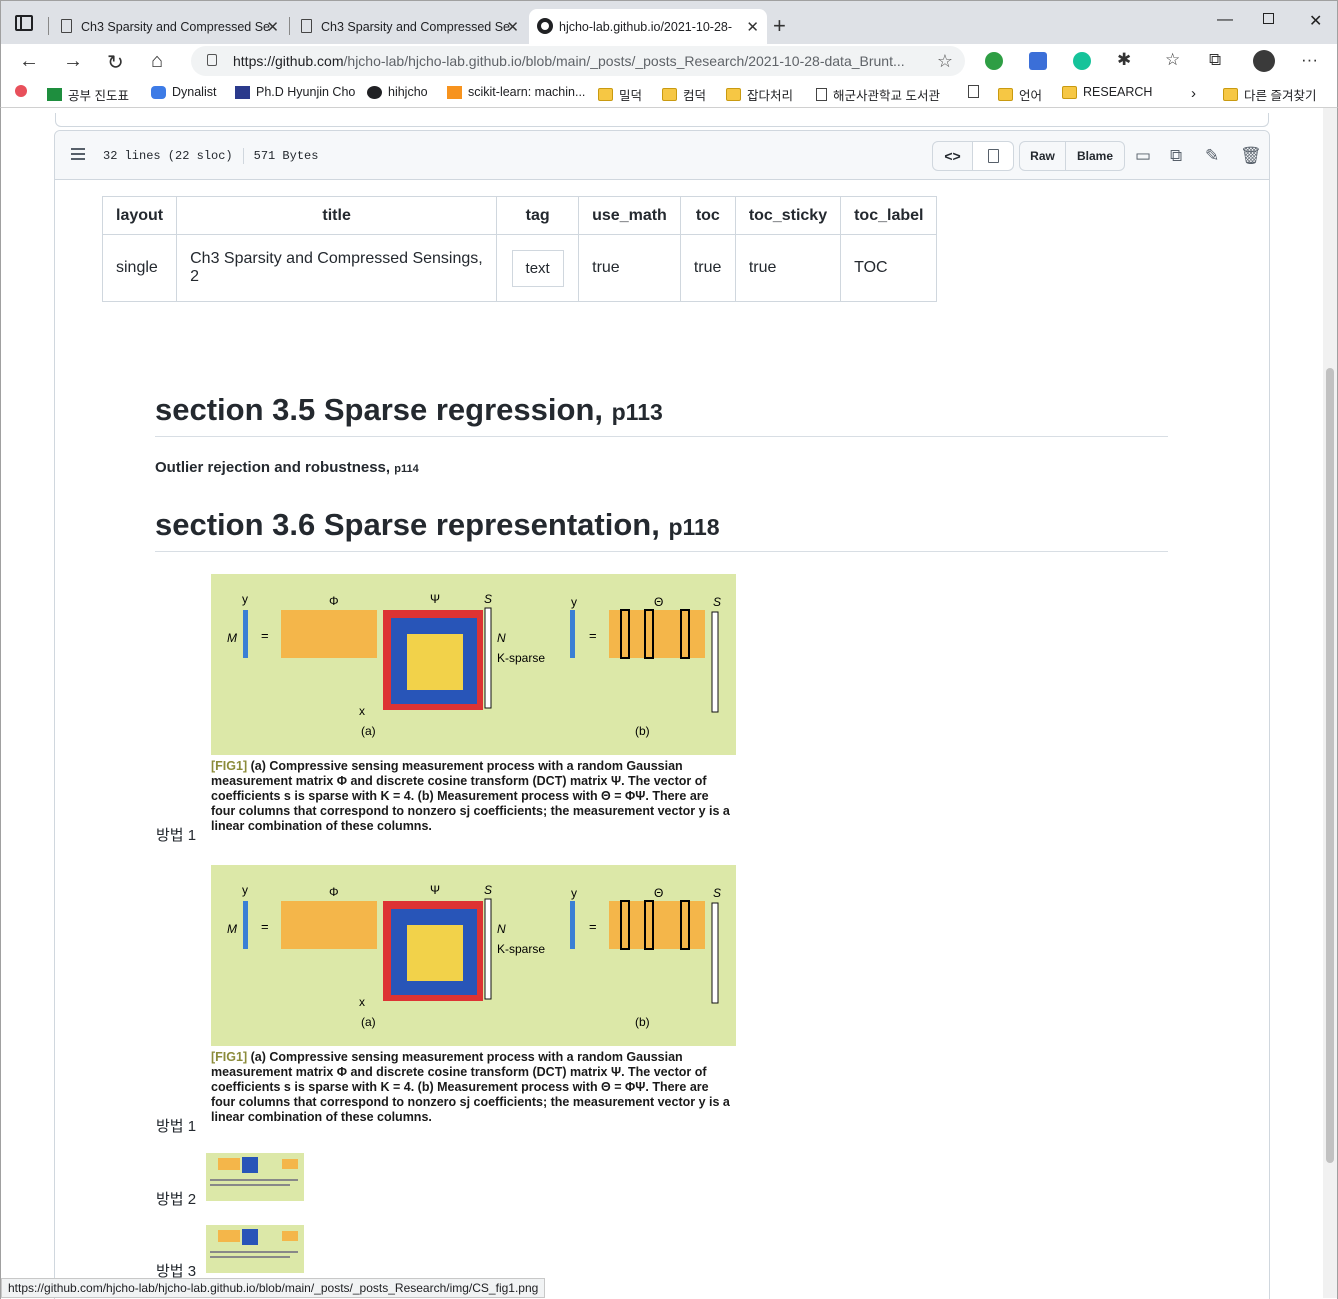 This screenshot has width=1338, height=1299. I want to click on tab-separator, so click(289, 26).